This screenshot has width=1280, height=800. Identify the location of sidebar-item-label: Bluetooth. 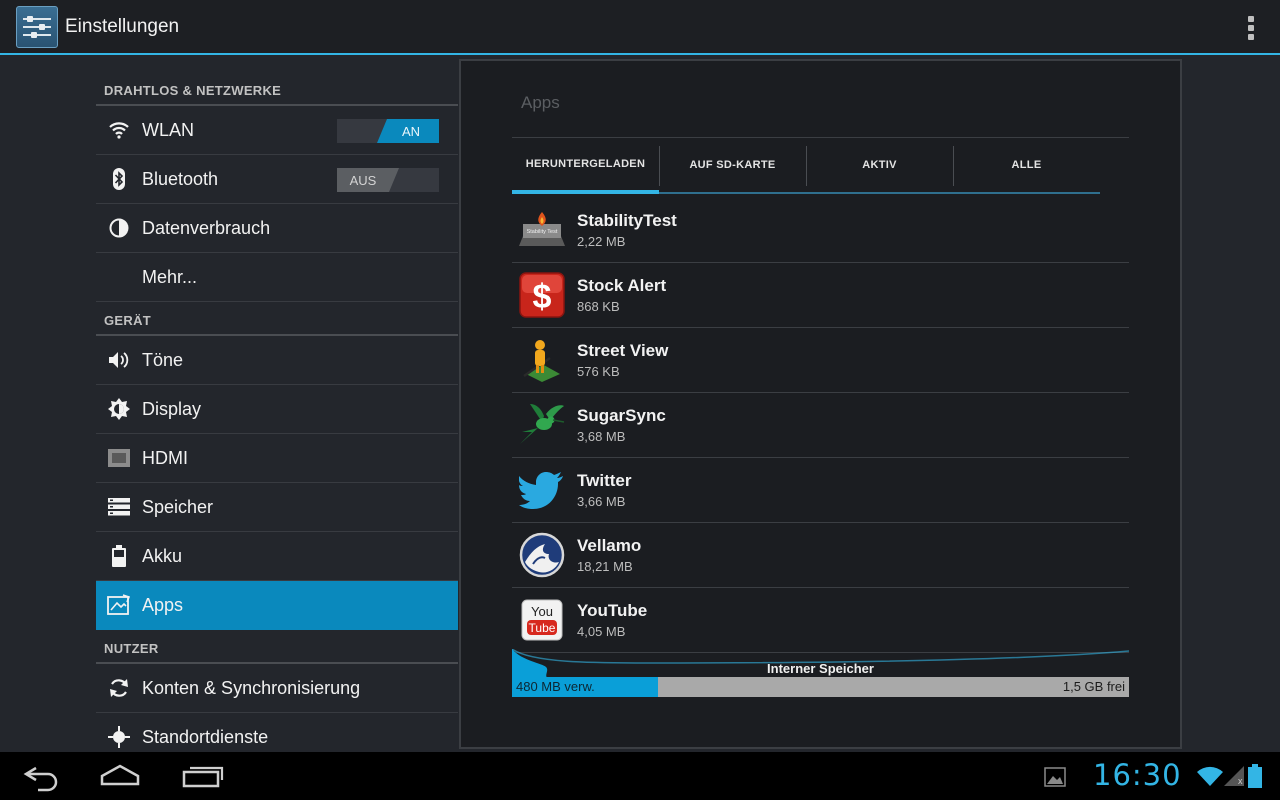
(180, 178).